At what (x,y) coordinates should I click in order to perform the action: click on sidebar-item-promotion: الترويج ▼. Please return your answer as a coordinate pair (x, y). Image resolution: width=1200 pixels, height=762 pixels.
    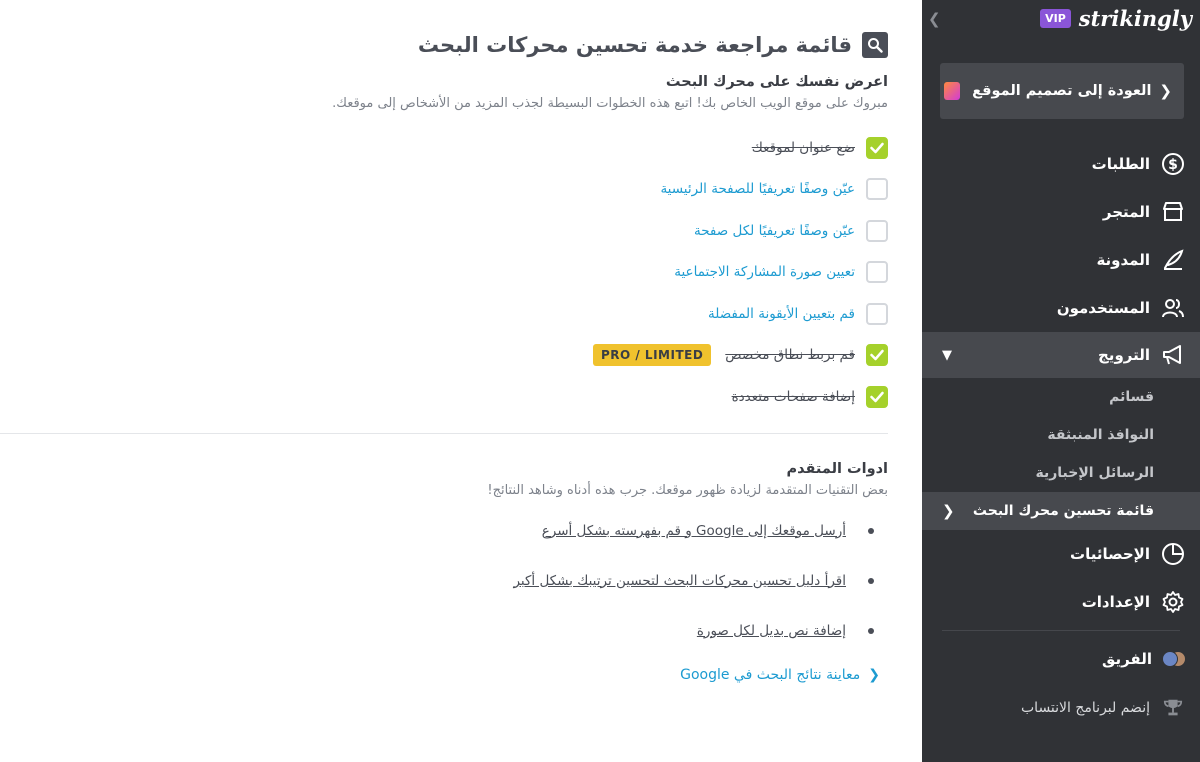
    Looking at the image, I should click on (1061, 355).